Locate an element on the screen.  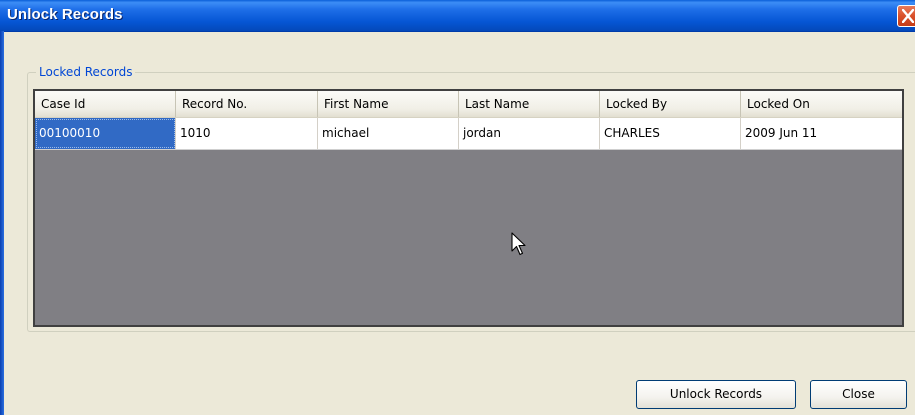
mouse-pointer-icon is located at coordinates (518, 244).